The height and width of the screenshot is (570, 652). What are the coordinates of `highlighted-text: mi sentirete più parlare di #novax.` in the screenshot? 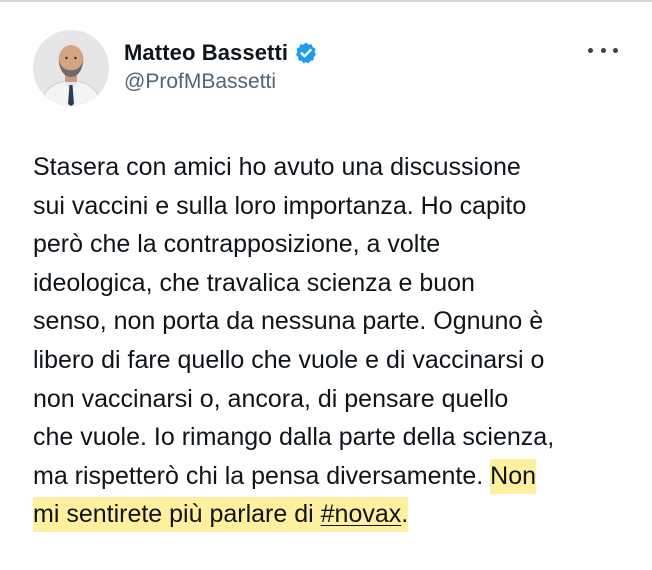 It's located at (221, 514).